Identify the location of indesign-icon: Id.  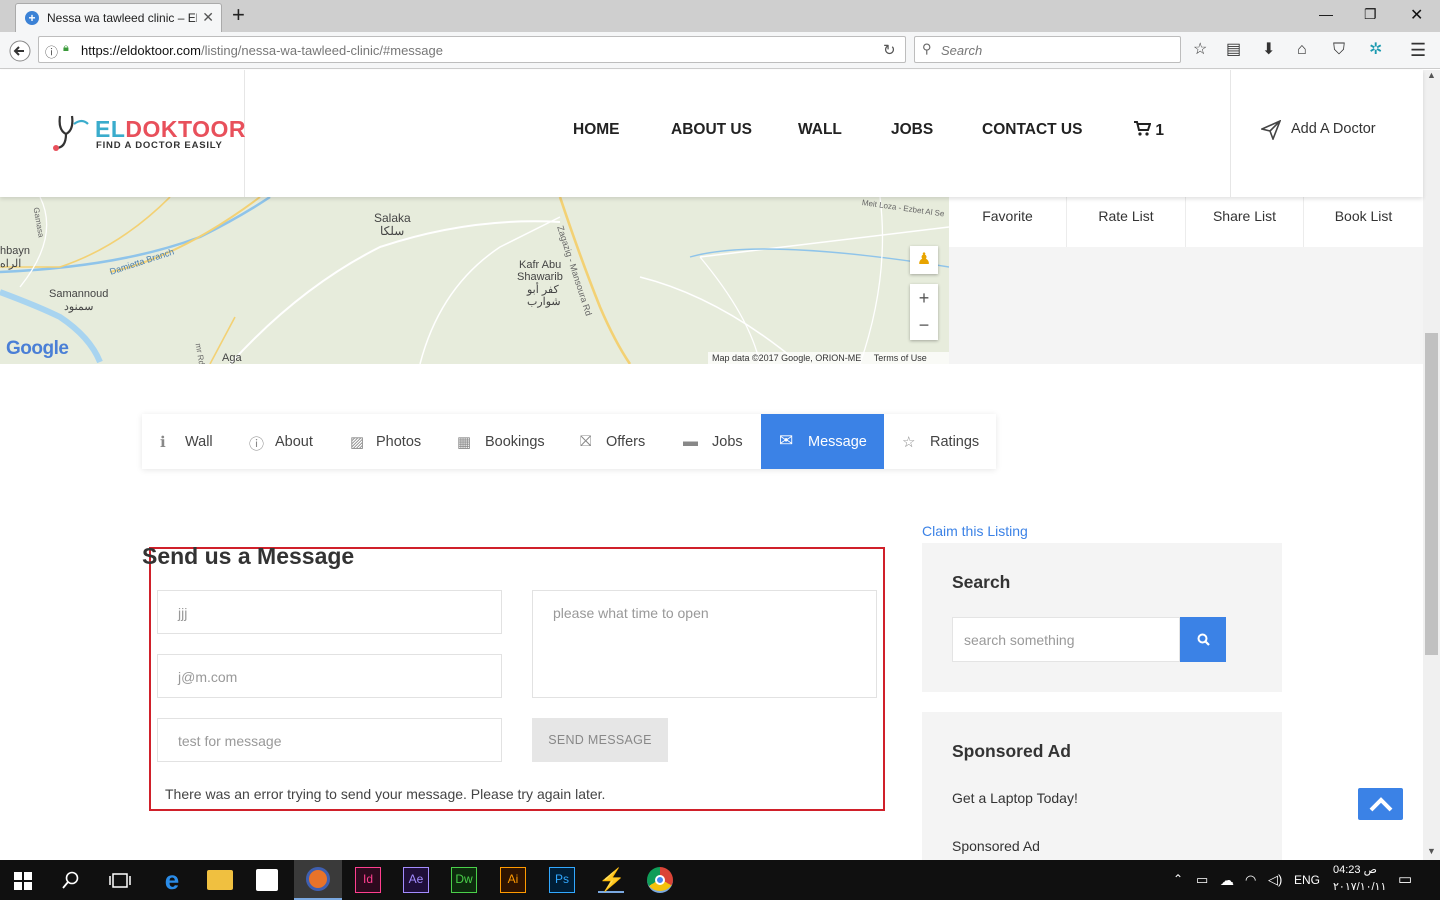
(368, 880).